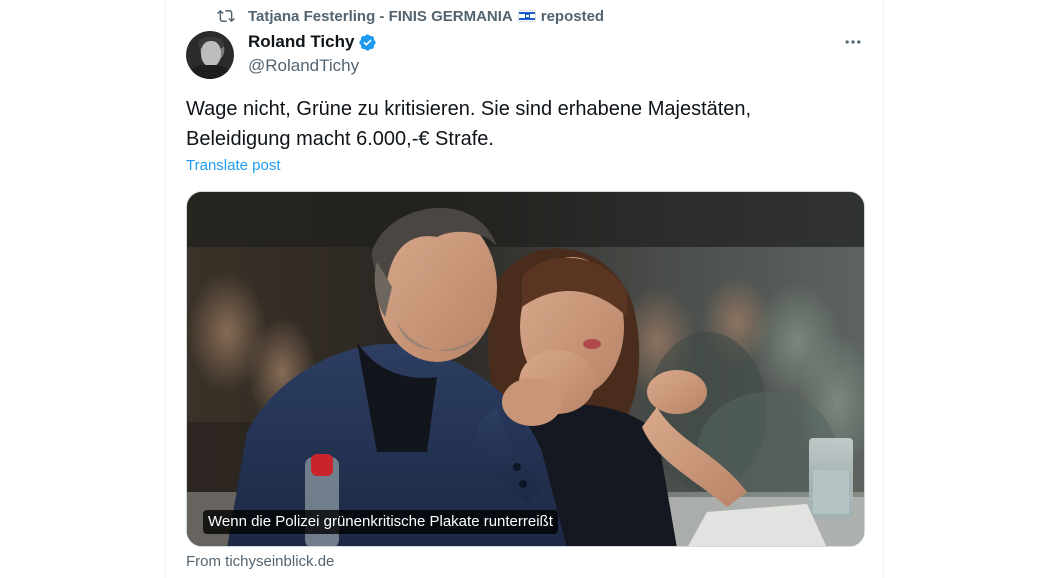 Image resolution: width=1050 pixels, height=578 pixels. Describe the element at coordinates (526, 16) in the screenshot. I see `israel-flag-icon` at that location.